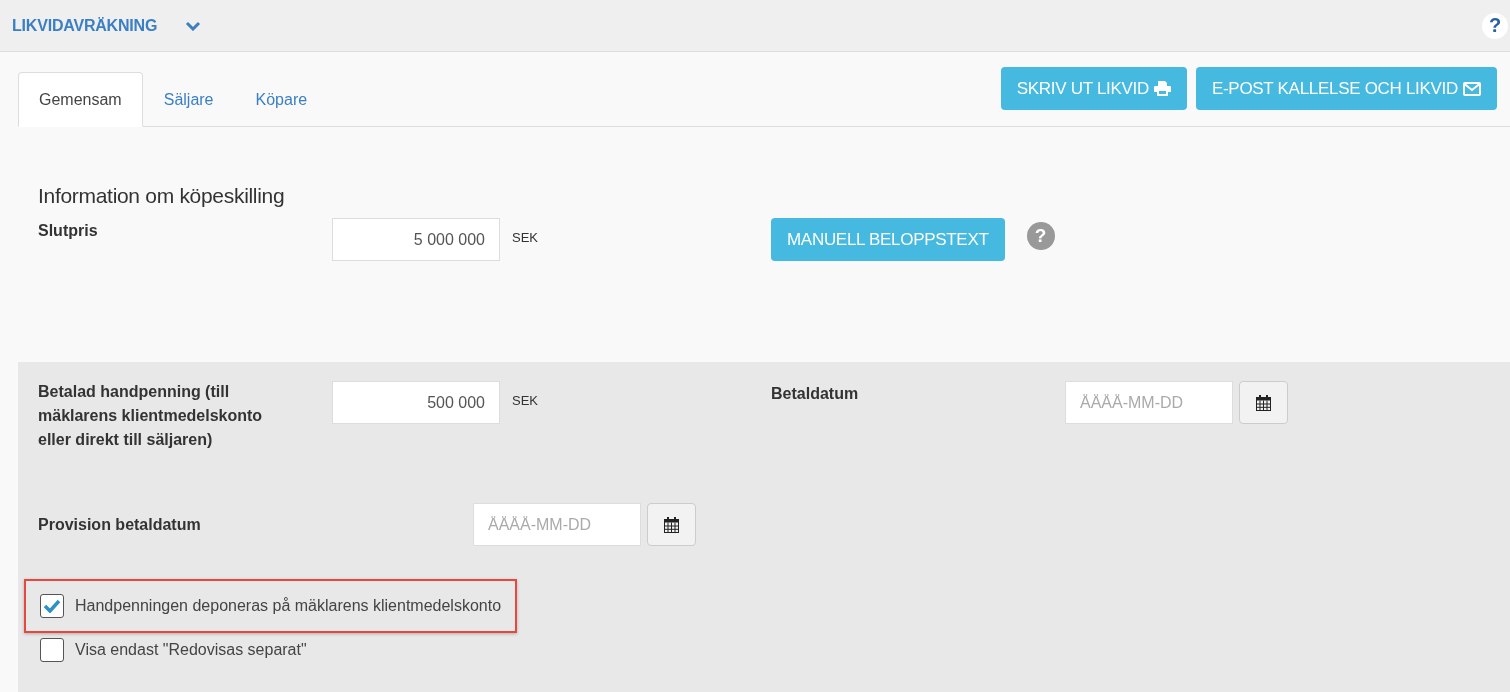 This screenshot has width=1510, height=692. What do you see at coordinates (151, 416) in the screenshot?
I see `field-label: Betalad handpenning (till mäklarens klientmedelskonto eller direkt till säljaren)` at bounding box center [151, 416].